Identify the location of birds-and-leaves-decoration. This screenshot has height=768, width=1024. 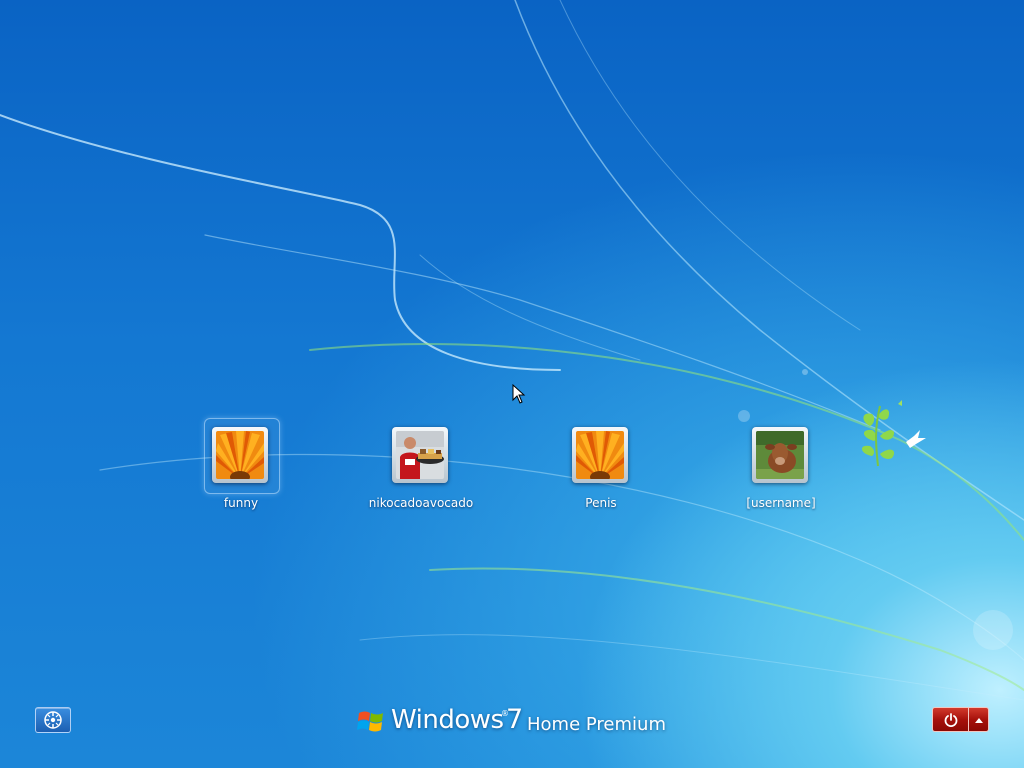
(893, 433).